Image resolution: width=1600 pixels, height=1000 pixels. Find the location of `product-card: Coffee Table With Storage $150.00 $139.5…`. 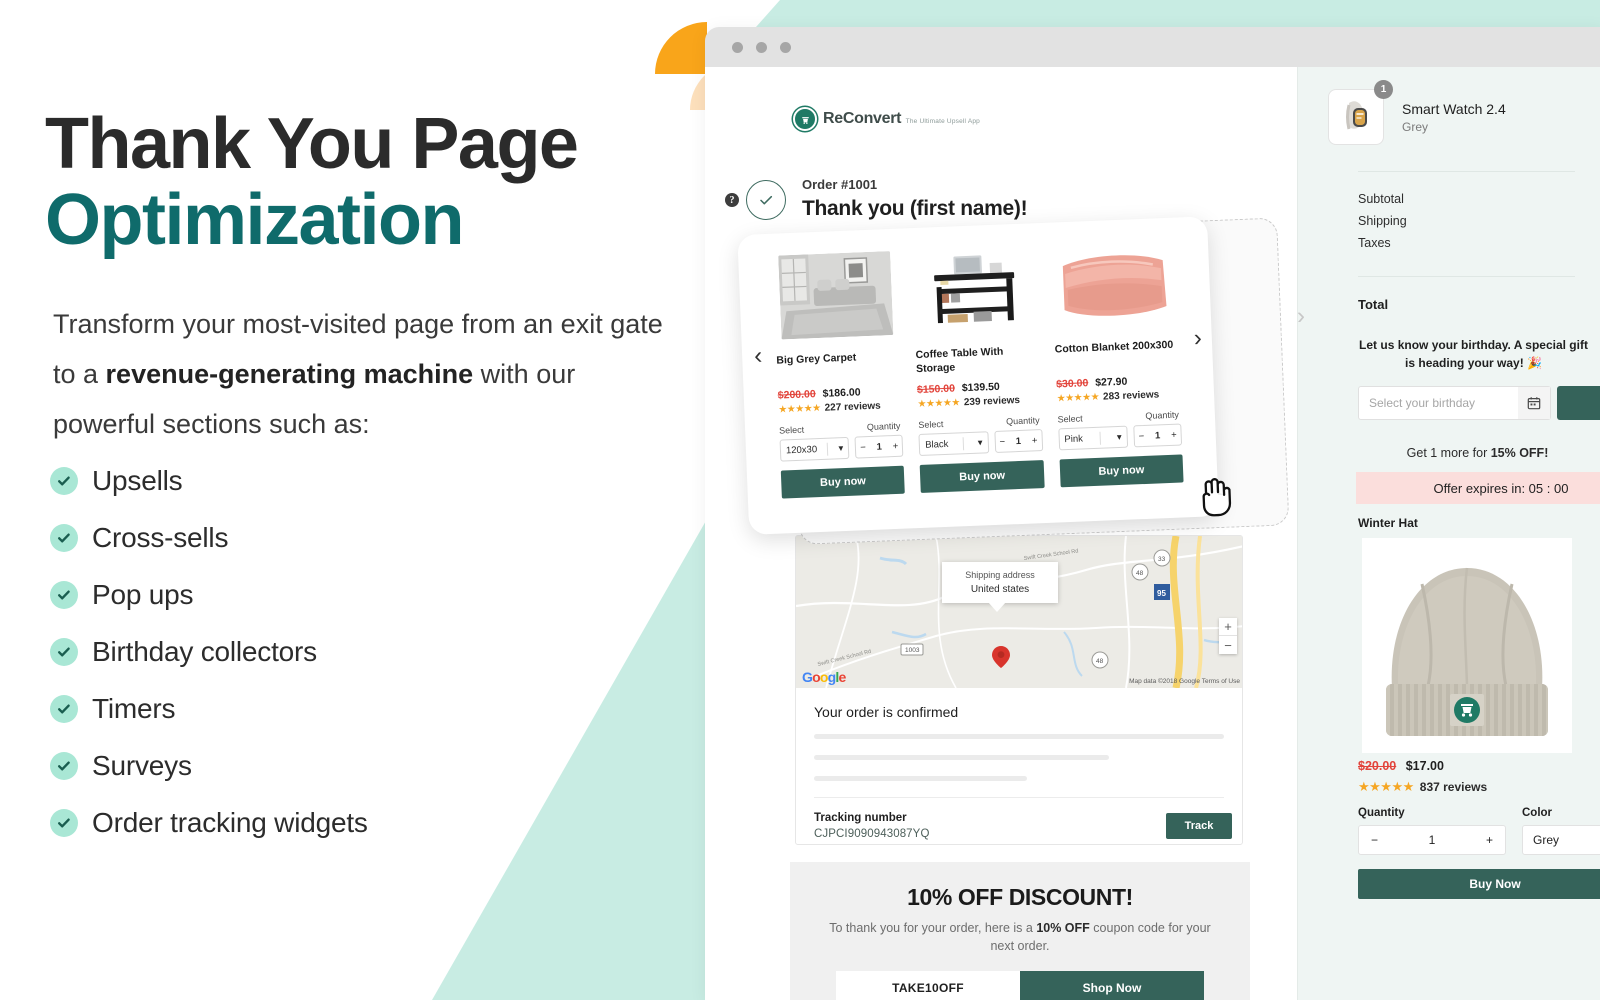

product-card: Coffee Table With Storage $150.00 $139.5… is located at coordinates (978, 369).